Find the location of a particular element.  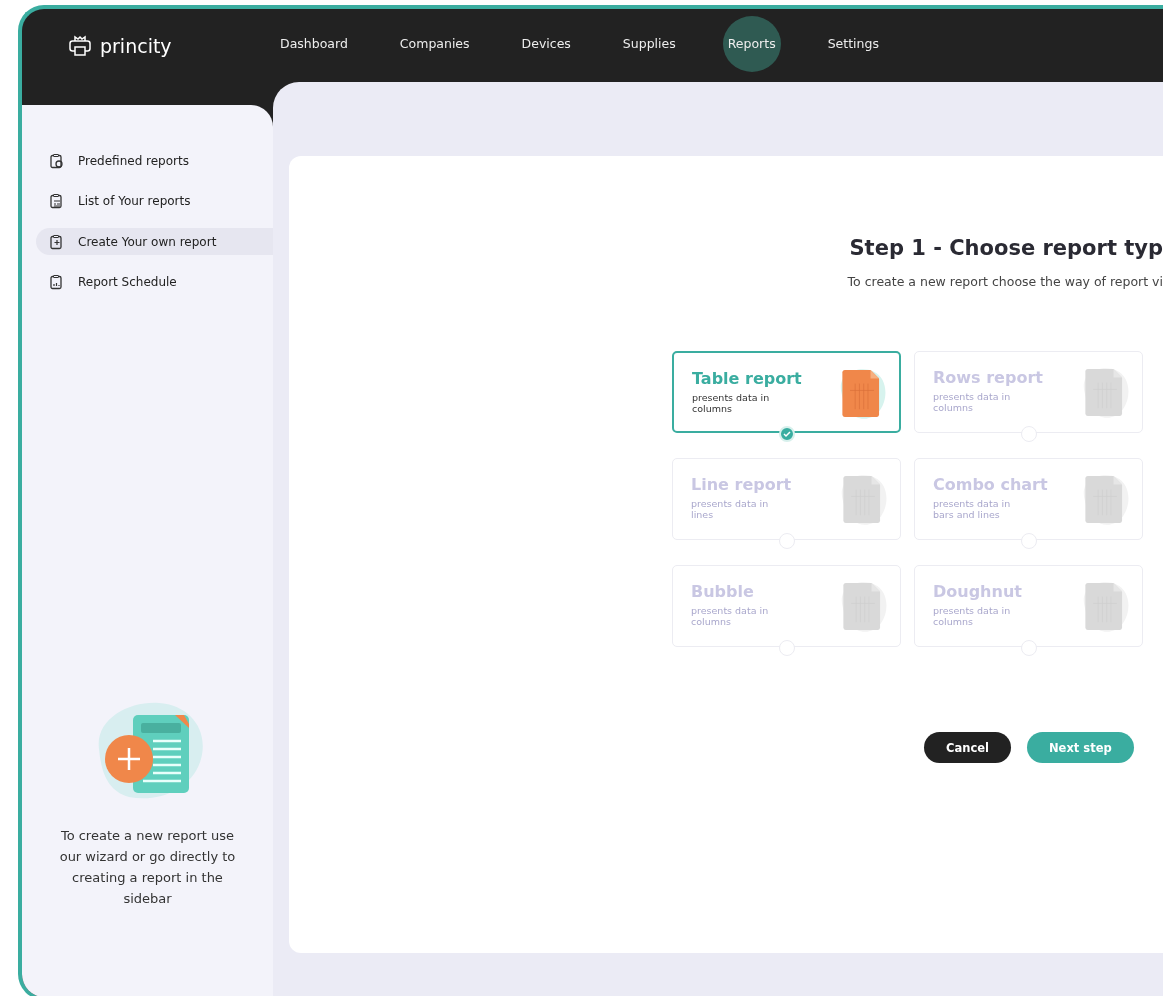

report-type-option: Table report presents data in columns is located at coordinates (786, 392).